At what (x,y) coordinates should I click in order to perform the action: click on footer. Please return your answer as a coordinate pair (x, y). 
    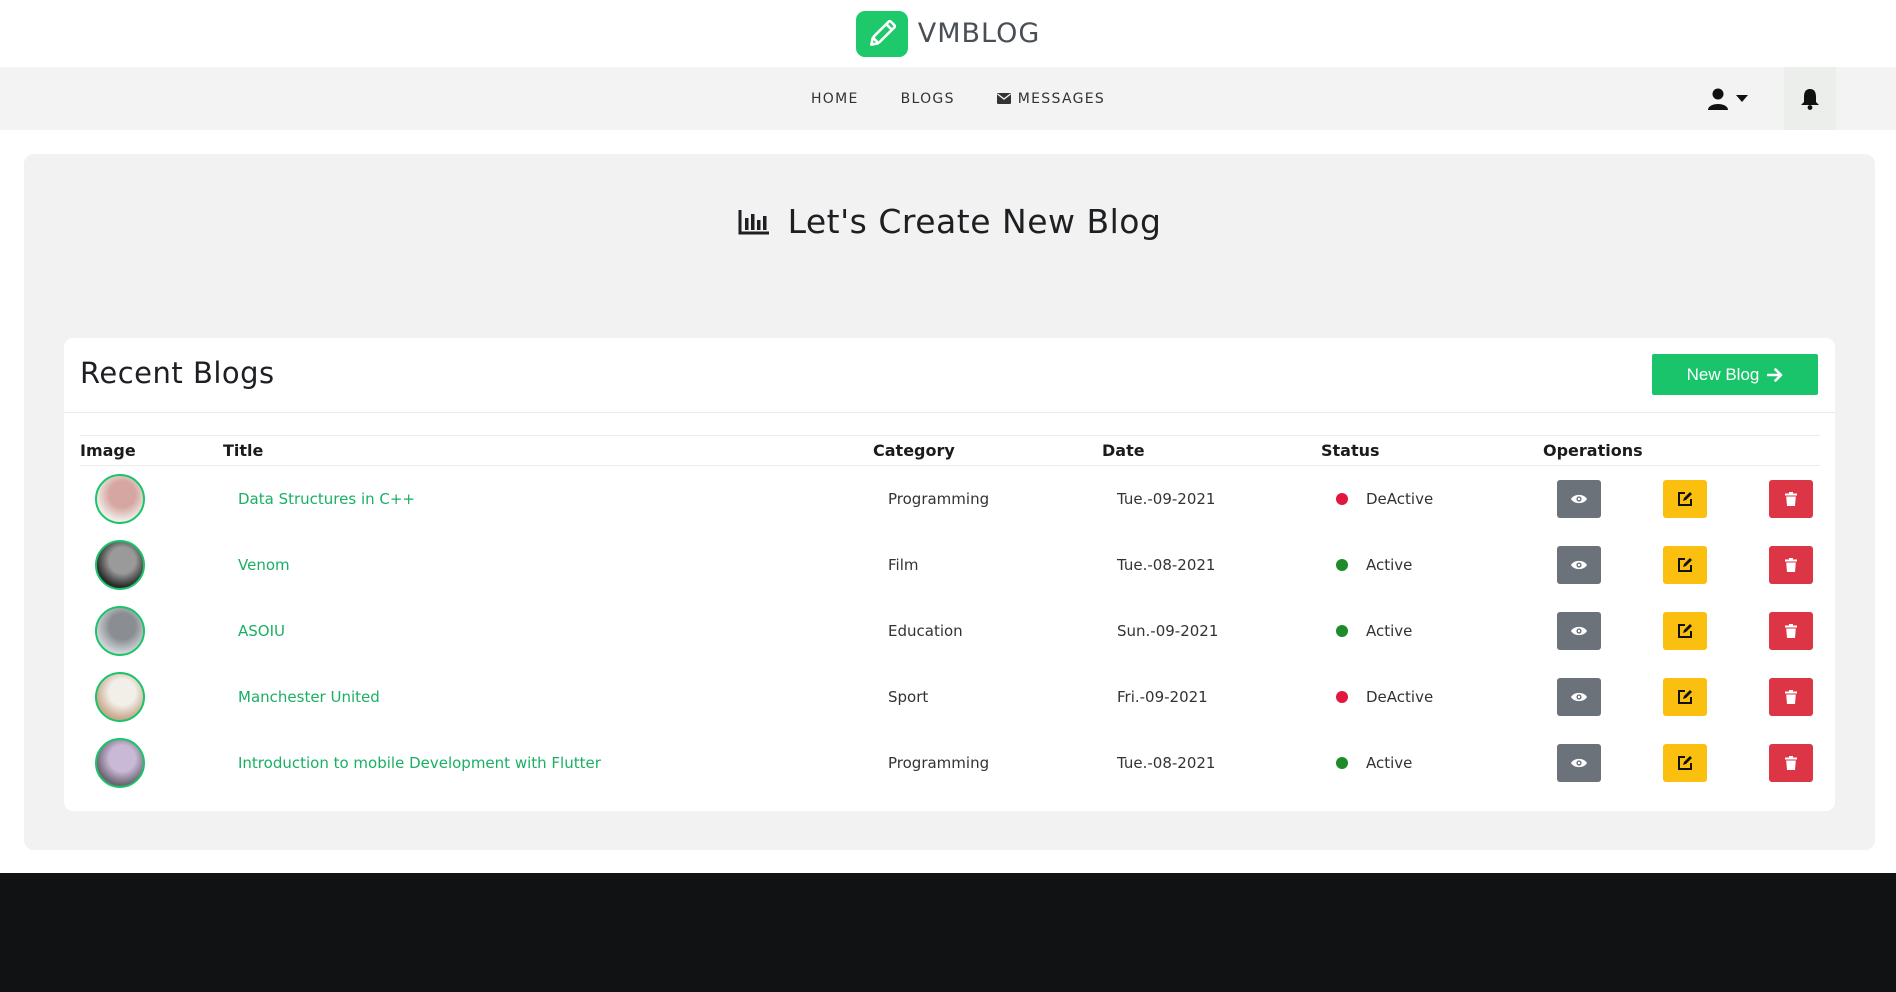
    Looking at the image, I should click on (948, 932).